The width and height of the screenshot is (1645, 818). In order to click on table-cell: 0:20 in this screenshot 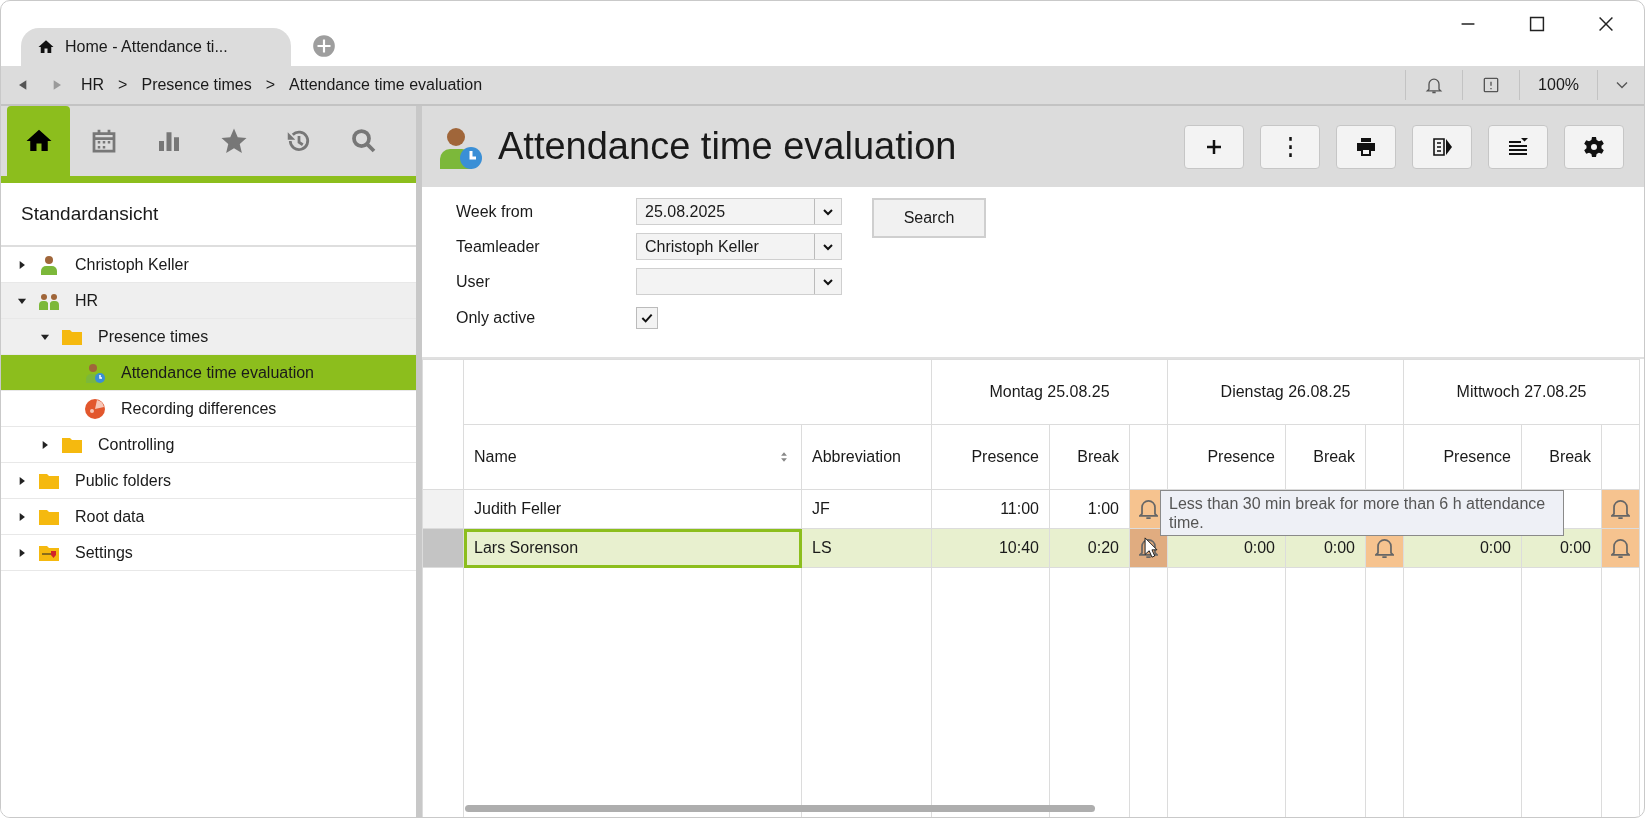, I will do `click(1089, 548)`.